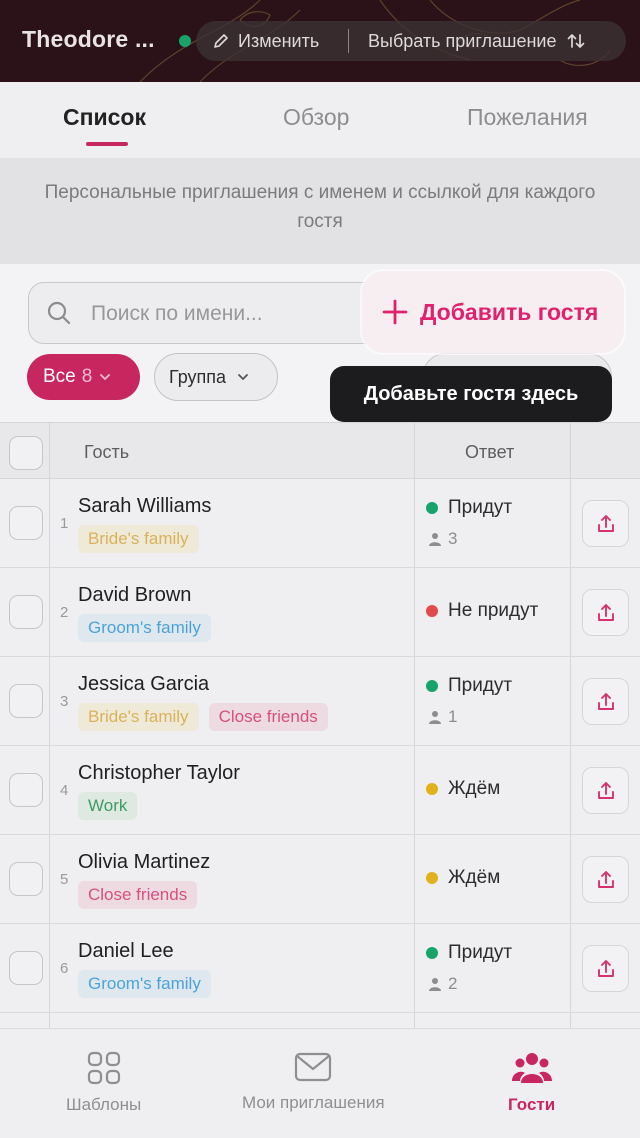 The width and height of the screenshot is (640, 1138). I want to click on header-guest: Гость, so click(107, 452).